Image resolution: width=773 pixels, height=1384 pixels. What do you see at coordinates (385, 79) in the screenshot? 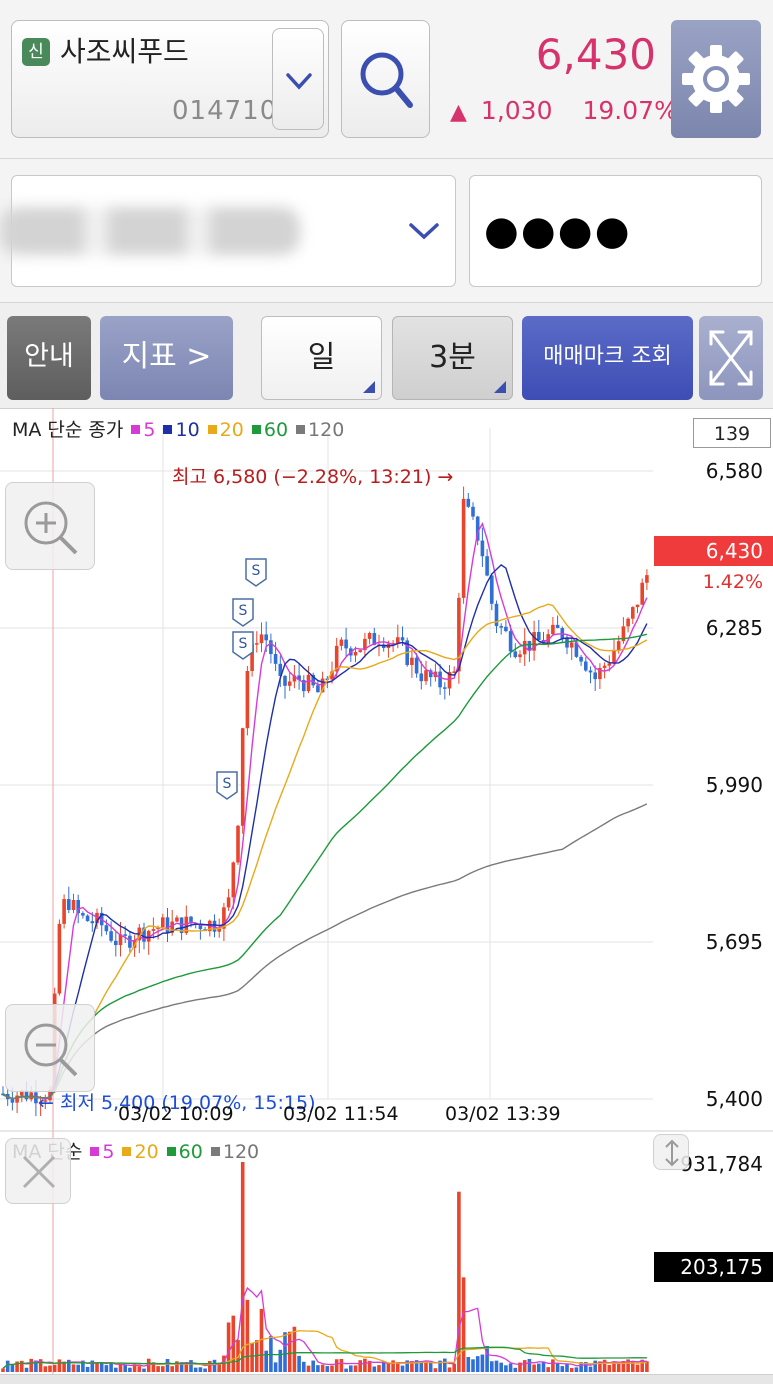
I see `search-button` at bounding box center [385, 79].